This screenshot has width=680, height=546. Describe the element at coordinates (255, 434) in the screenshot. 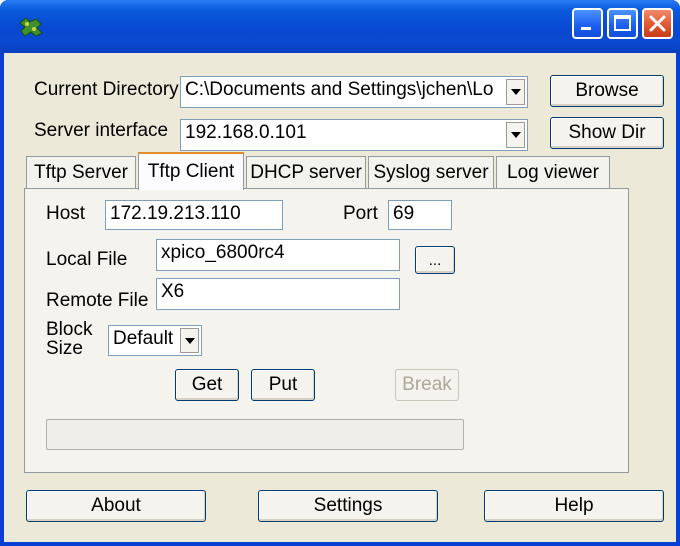

I see `transfer-progress-bar` at that location.